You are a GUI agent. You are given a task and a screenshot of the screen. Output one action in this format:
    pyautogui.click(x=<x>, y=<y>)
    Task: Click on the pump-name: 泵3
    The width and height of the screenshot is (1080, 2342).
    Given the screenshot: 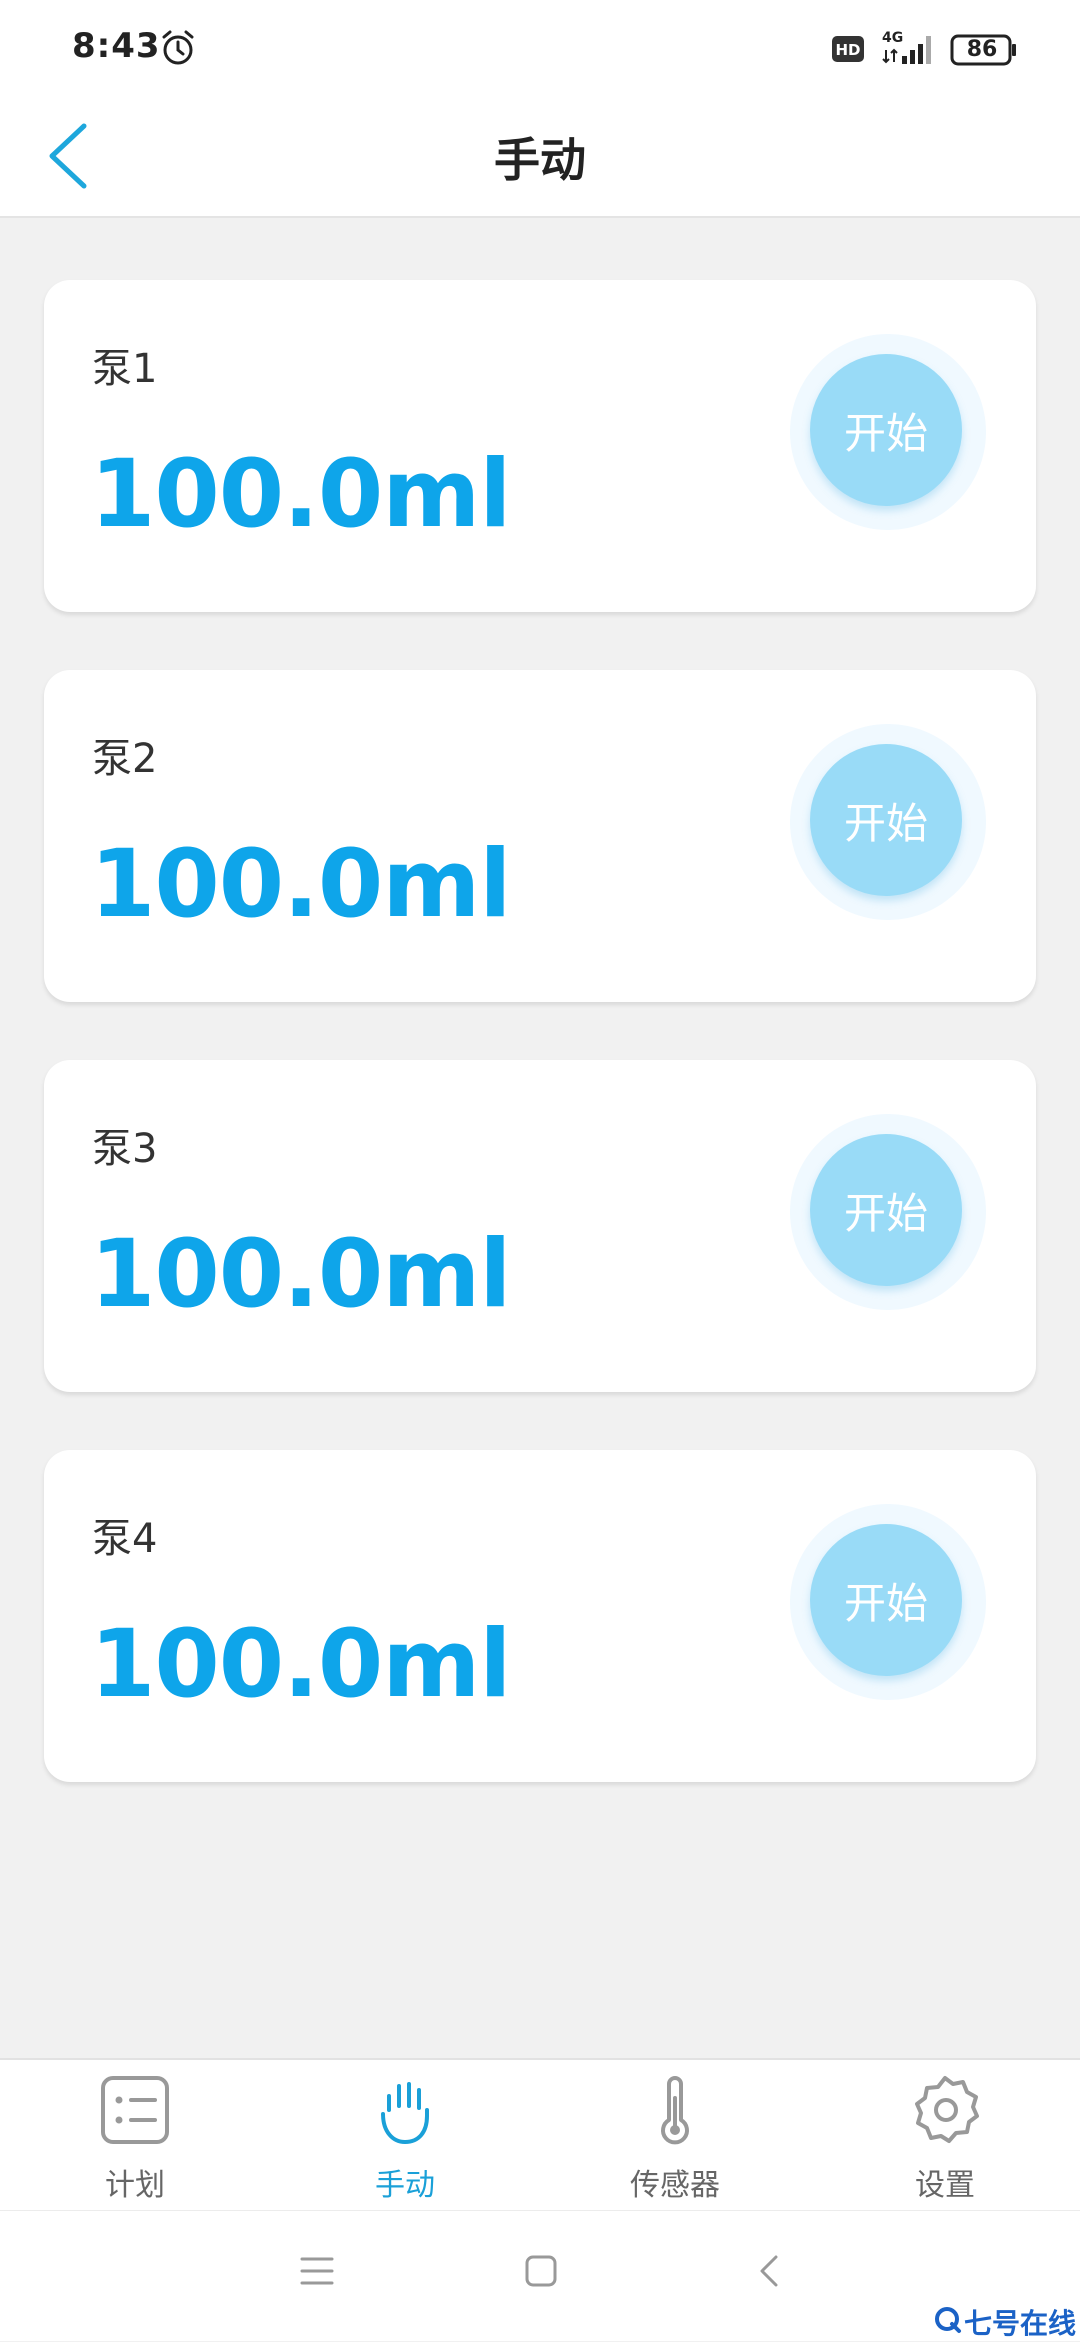 What is the action you would take?
    pyautogui.click(x=125, y=1149)
    